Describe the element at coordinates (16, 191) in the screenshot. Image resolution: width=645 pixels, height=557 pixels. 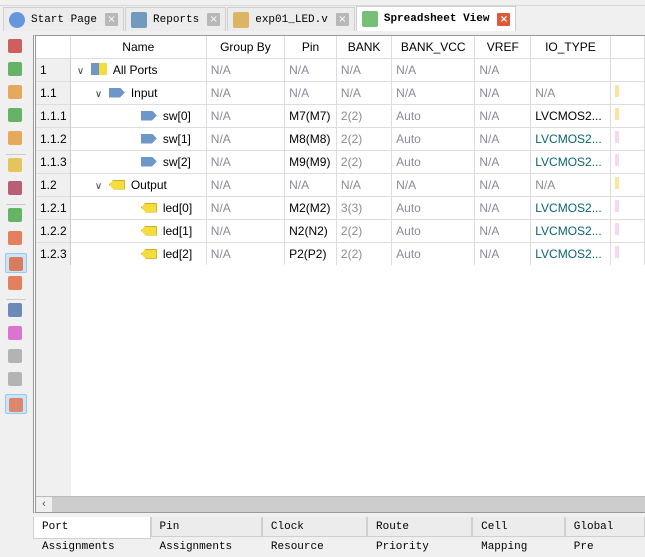
I see `waveform-icon` at that location.